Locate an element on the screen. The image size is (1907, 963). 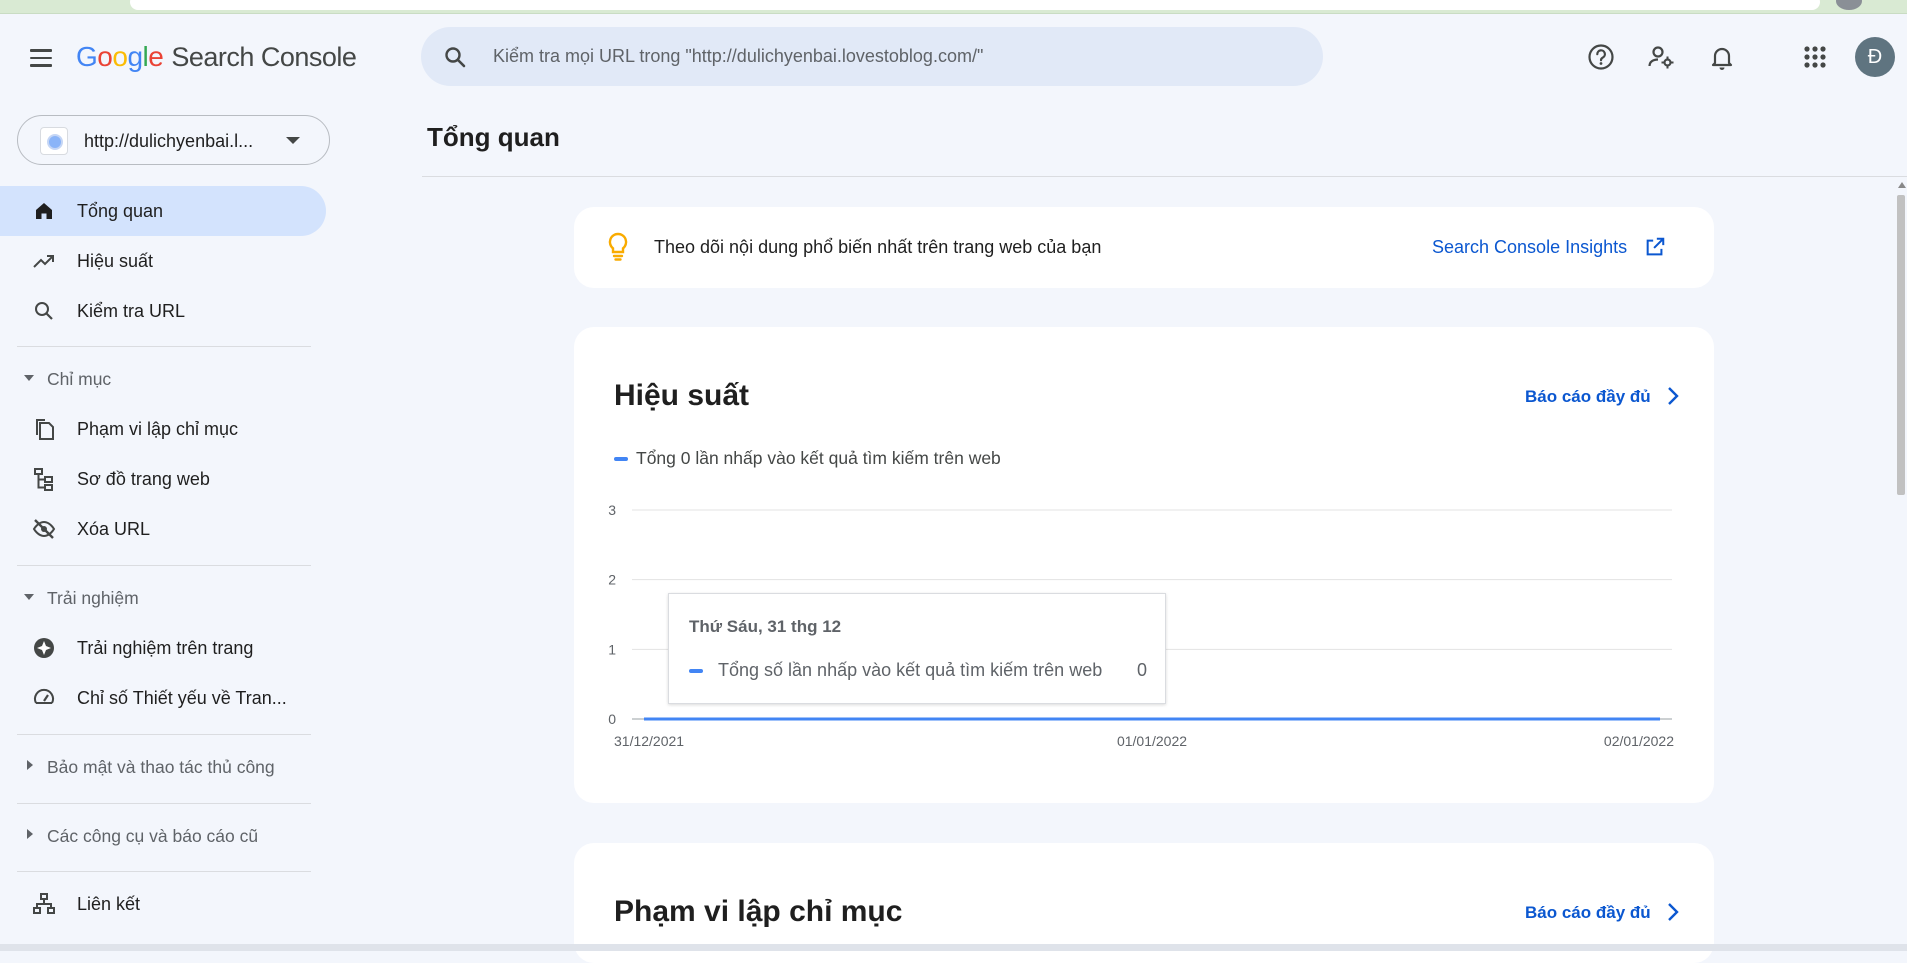
apps-grid-icon is located at coordinates (1815, 57).